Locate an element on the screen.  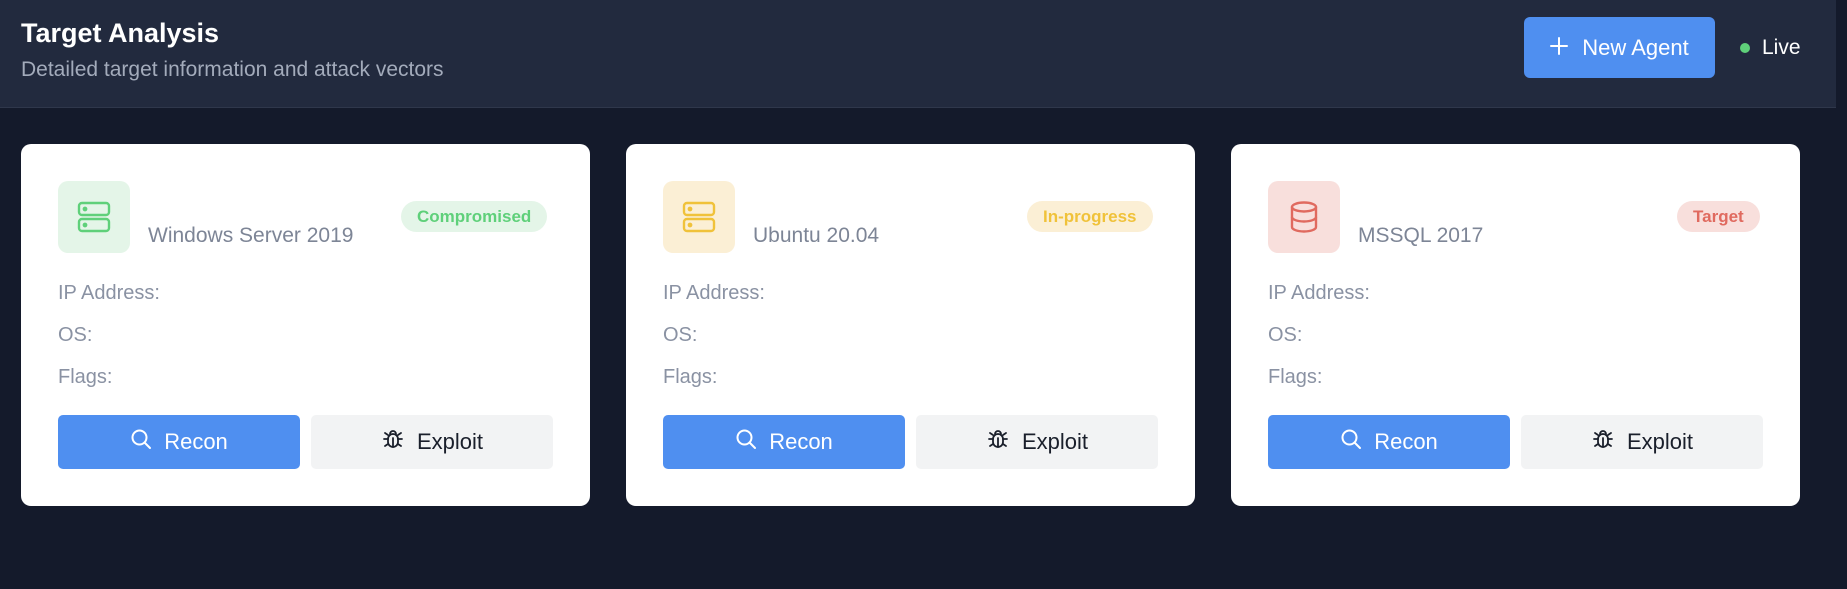
live-label: Live is located at coordinates (1781, 47).